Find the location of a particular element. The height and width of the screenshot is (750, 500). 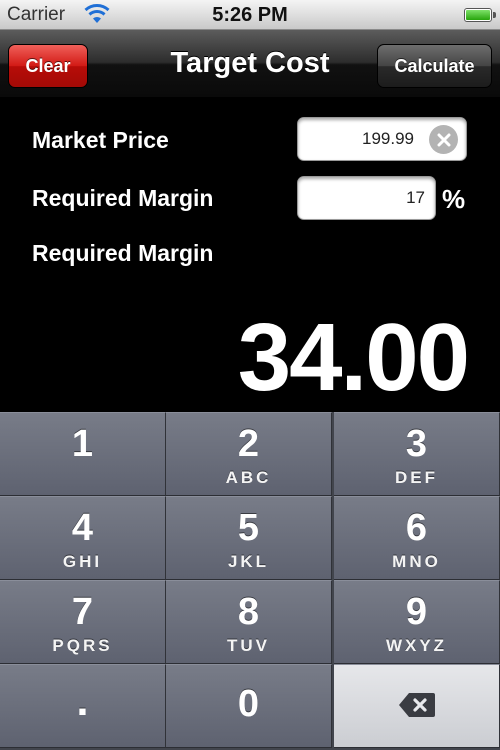

key-number: 1 is located at coordinates (82, 444).